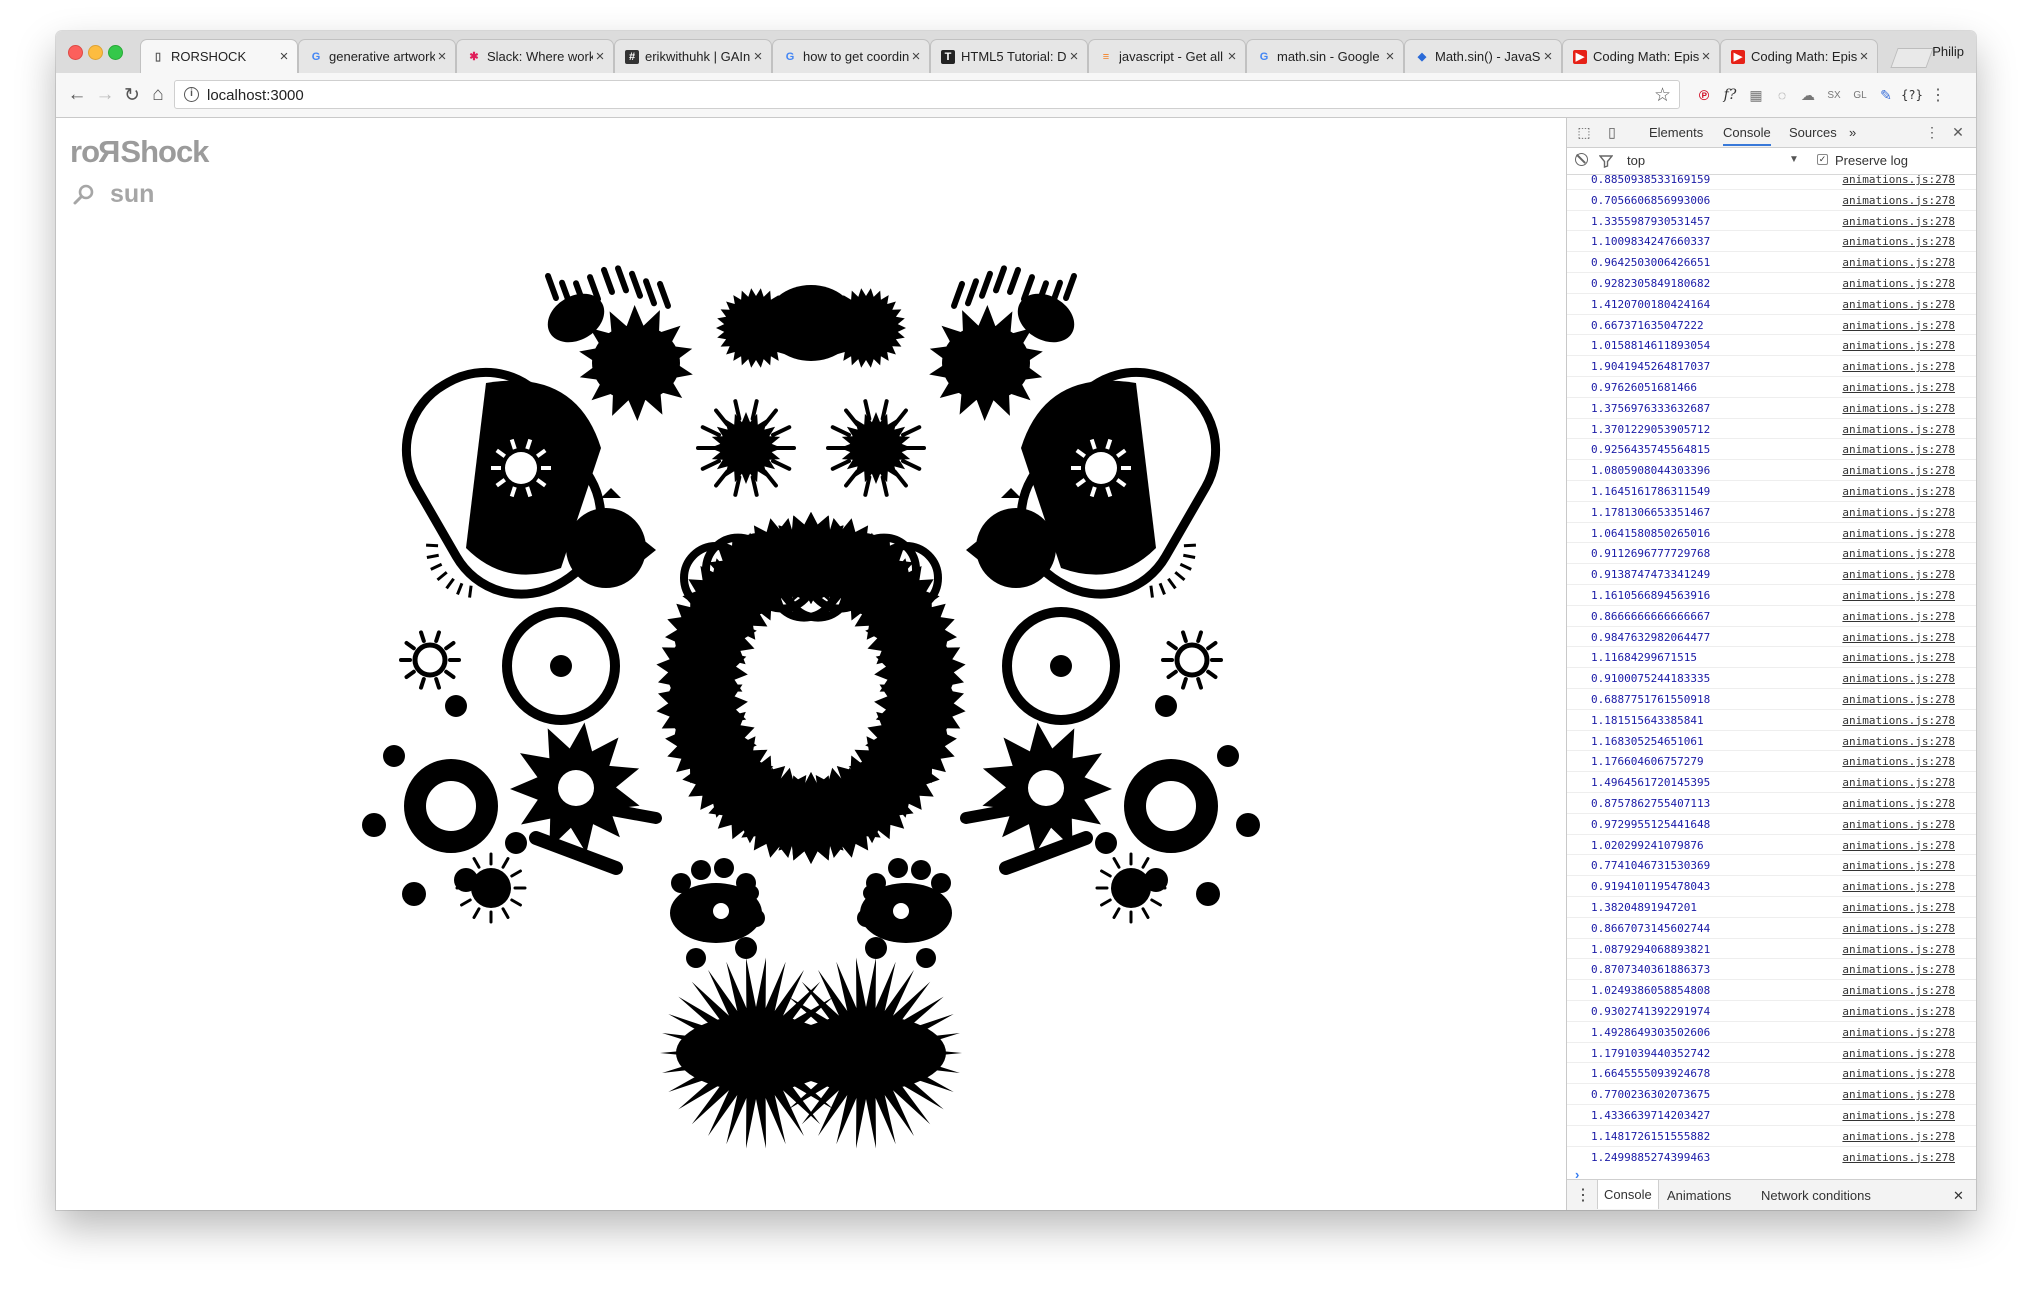 Image resolution: width=2032 pixels, height=1290 pixels. I want to click on new-tab-button, so click(1912, 58).